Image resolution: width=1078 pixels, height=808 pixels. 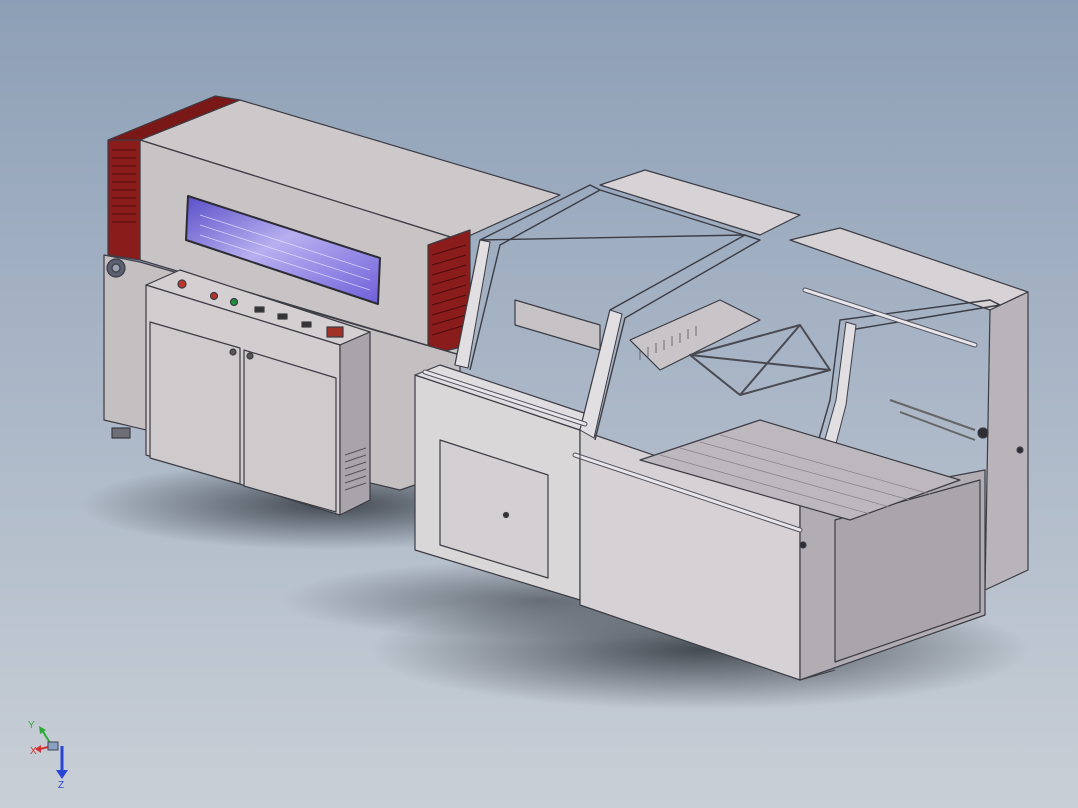 What do you see at coordinates (1020, 450) in the screenshot?
I see `side-knob-icon` at bounding box center [1020, 450].